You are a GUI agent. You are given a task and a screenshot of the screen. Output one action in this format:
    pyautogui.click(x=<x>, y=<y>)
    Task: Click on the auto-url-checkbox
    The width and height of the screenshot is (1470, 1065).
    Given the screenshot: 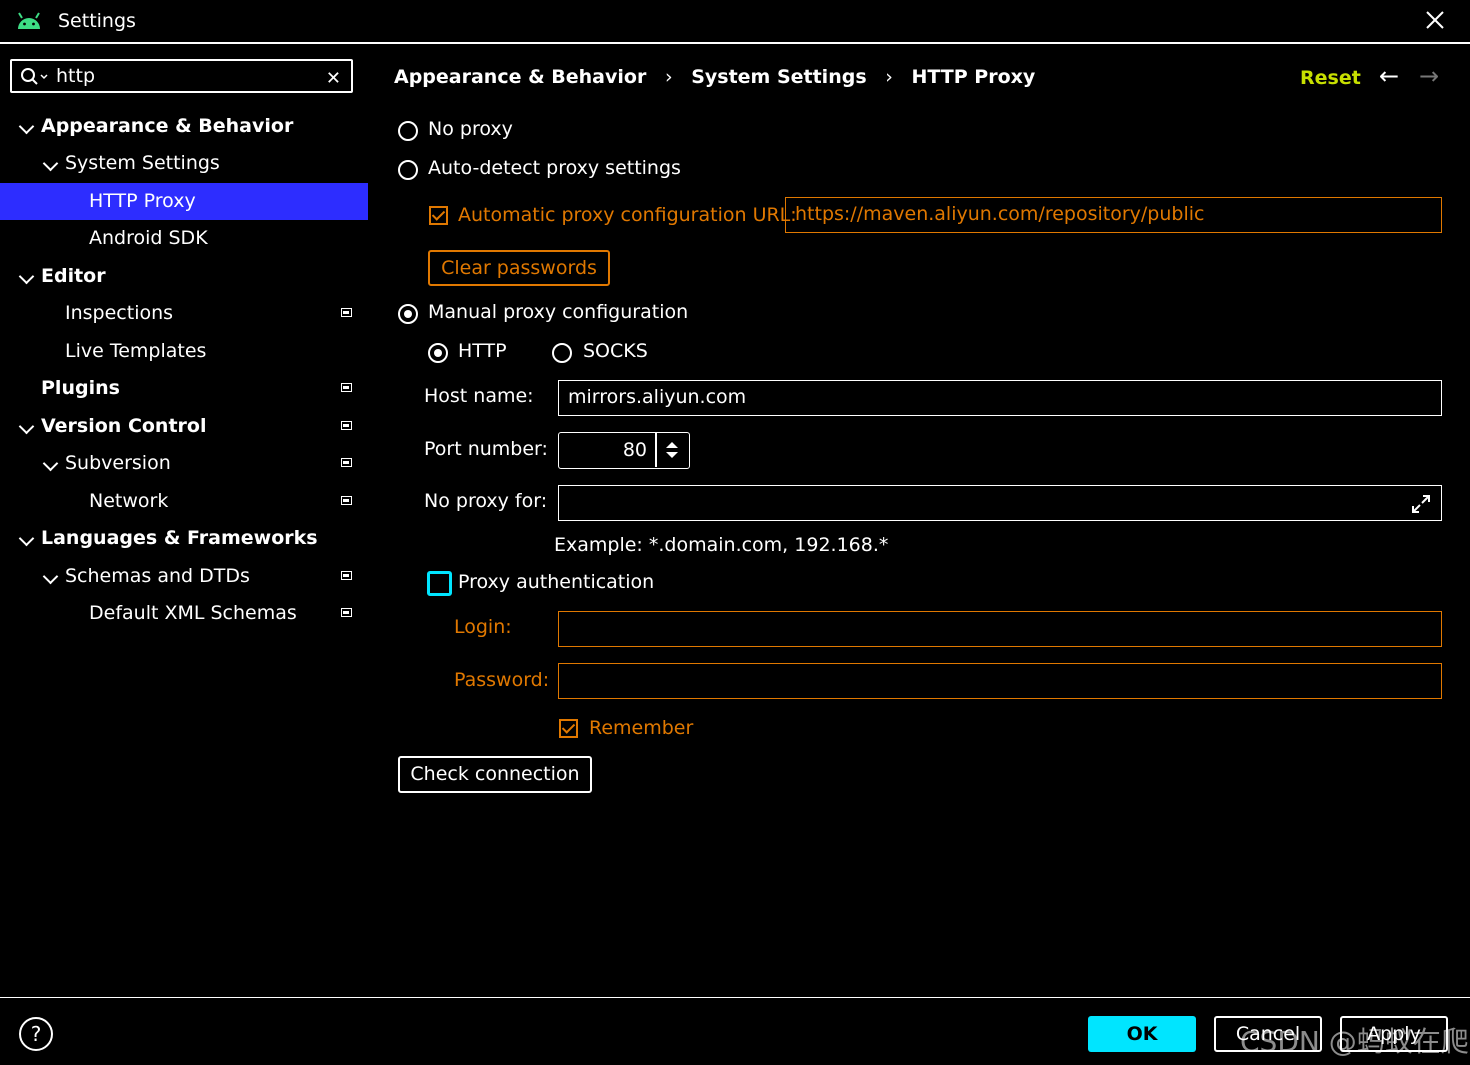 What is the action you would take?
    pyautogui.click(x=438, y=215)
    